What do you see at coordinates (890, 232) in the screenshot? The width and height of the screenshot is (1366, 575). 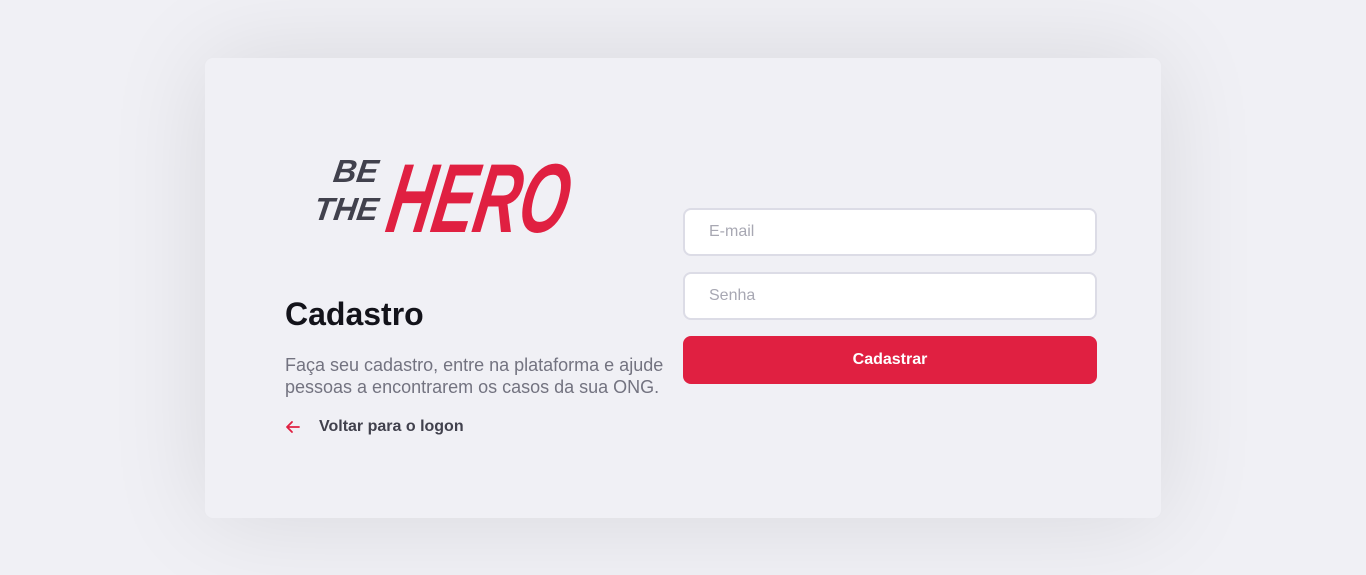 I see `email-input` at bounding box center [890, 232].